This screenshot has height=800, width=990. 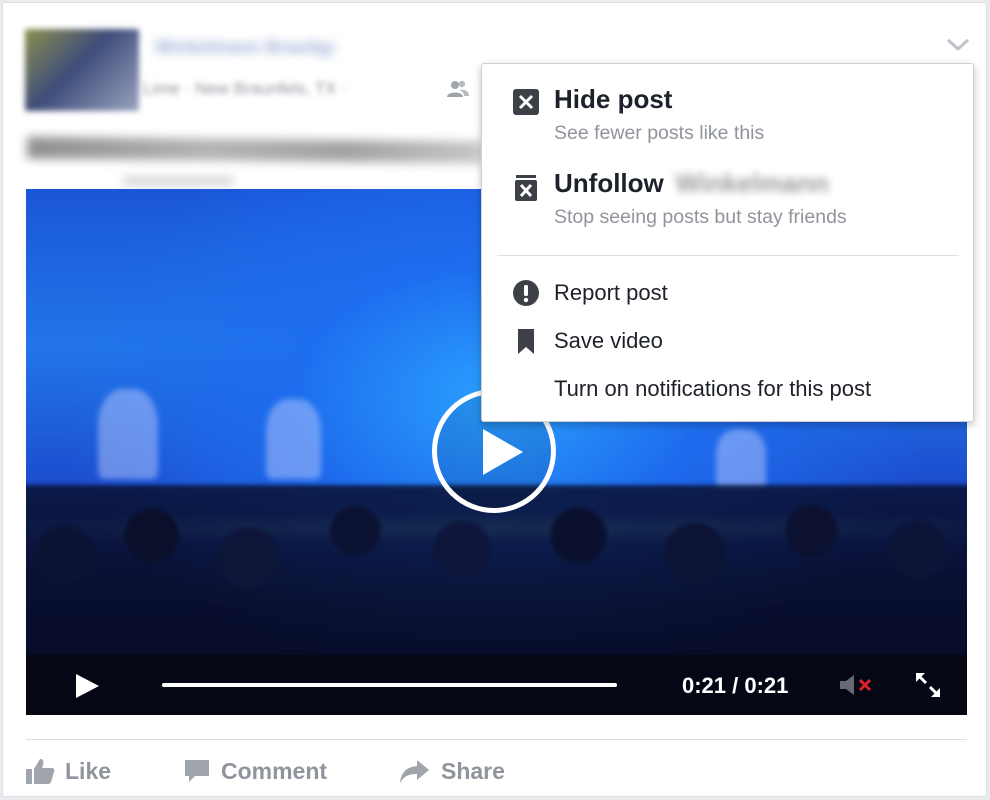 I want to click on hide-post-subtitle: See fewer posts like this, so click(x=659, y=133).